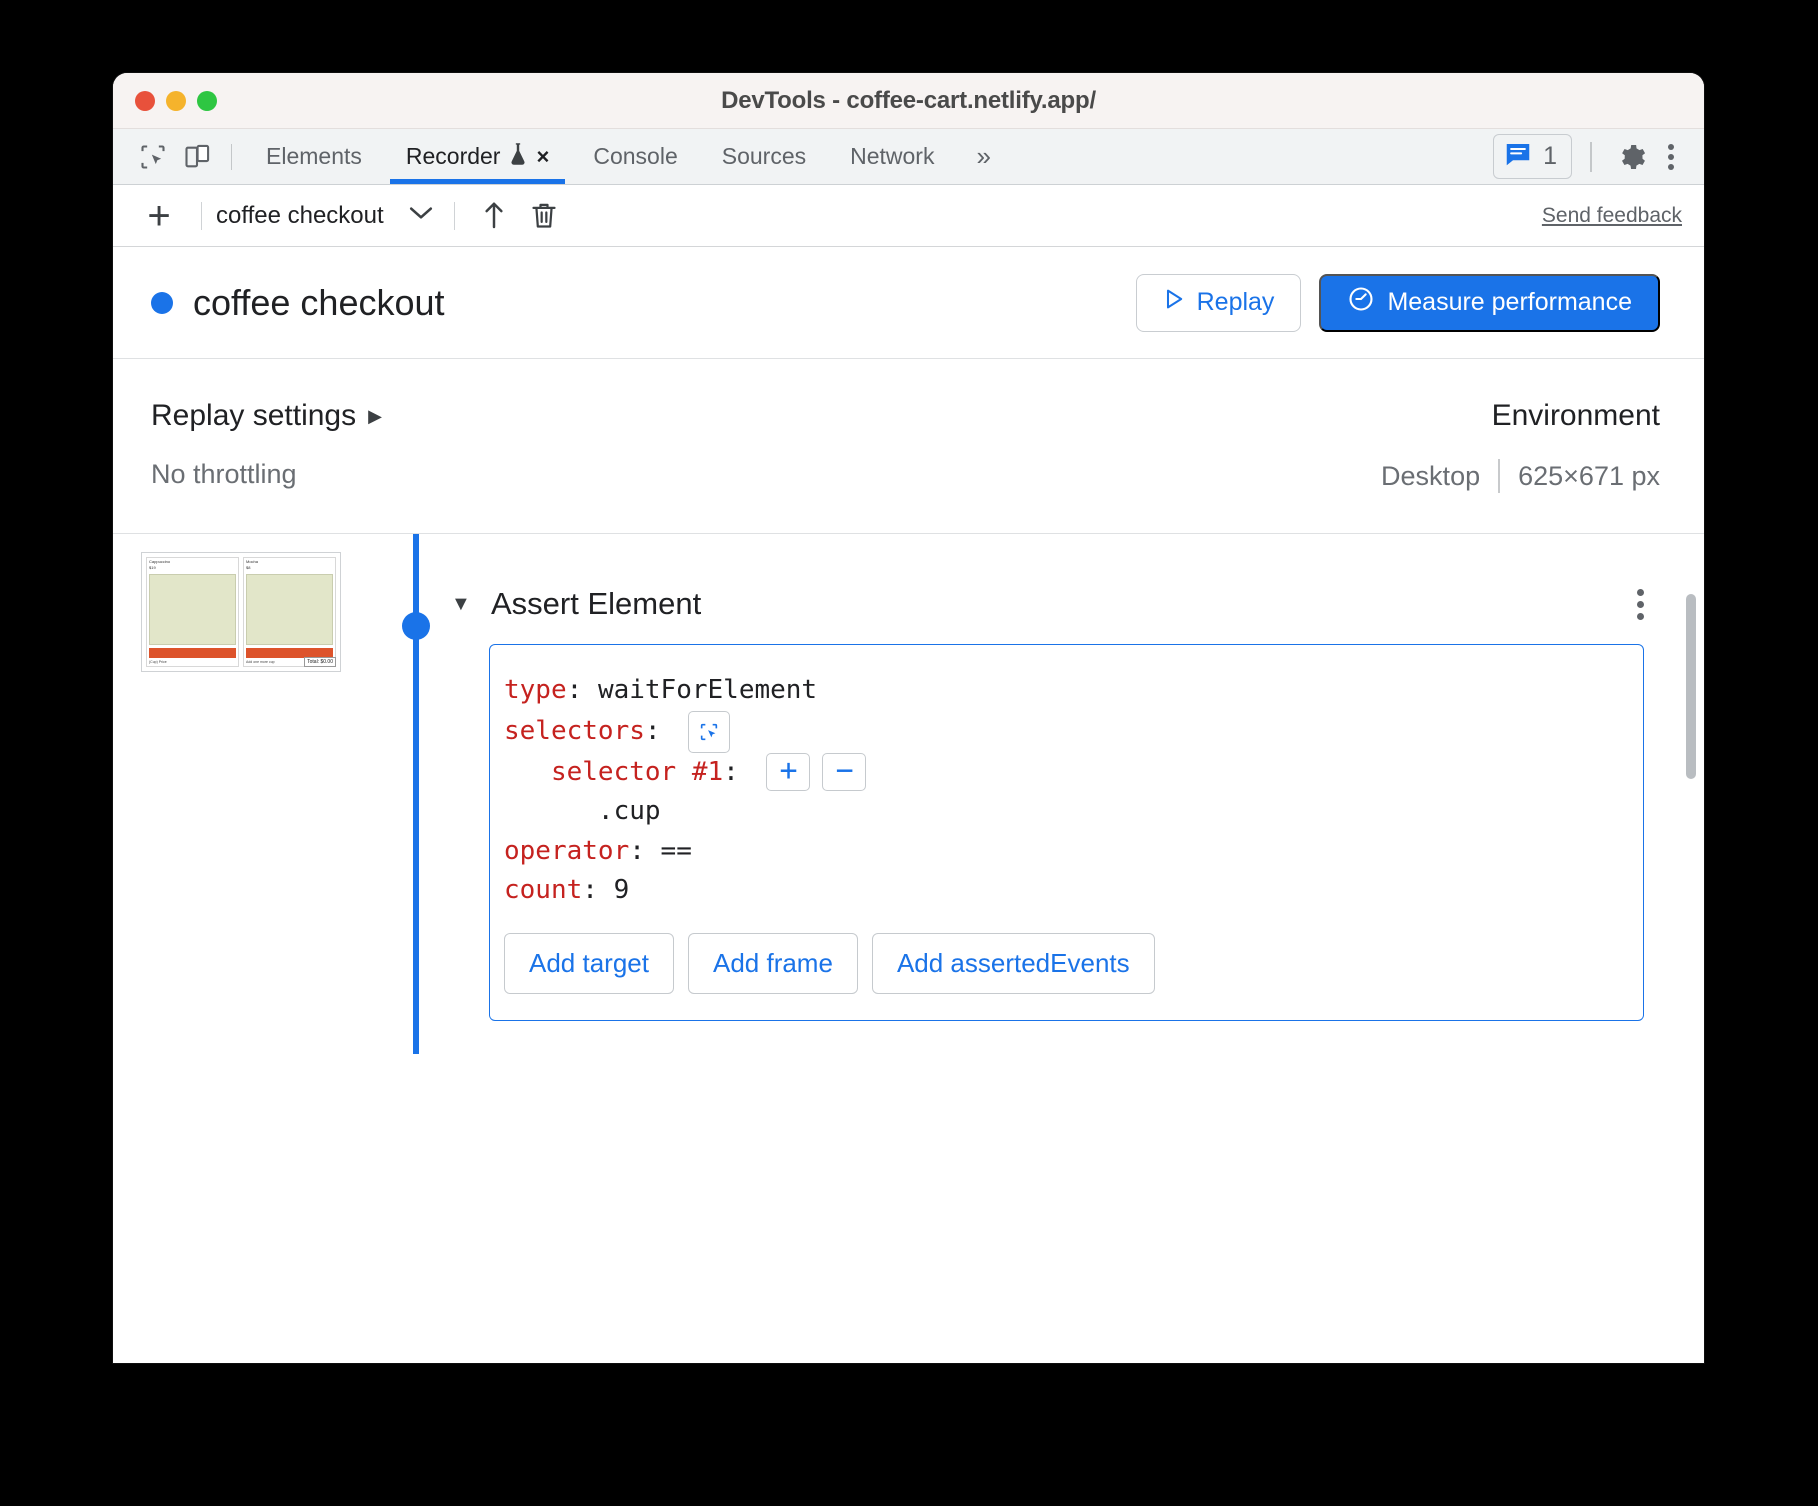 This screenshot has width=1818, height=1506. Describe the element at coordinates (707, 690) in the screenshot. I see `code-value-type: waitForElement` at that location.